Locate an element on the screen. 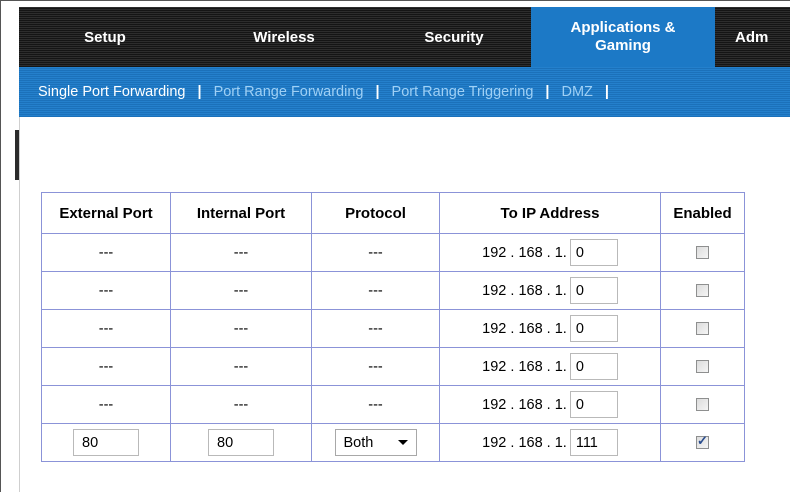  tab-applications-gaming-label: Applications & Gaming is located at coordinates (623, 36).